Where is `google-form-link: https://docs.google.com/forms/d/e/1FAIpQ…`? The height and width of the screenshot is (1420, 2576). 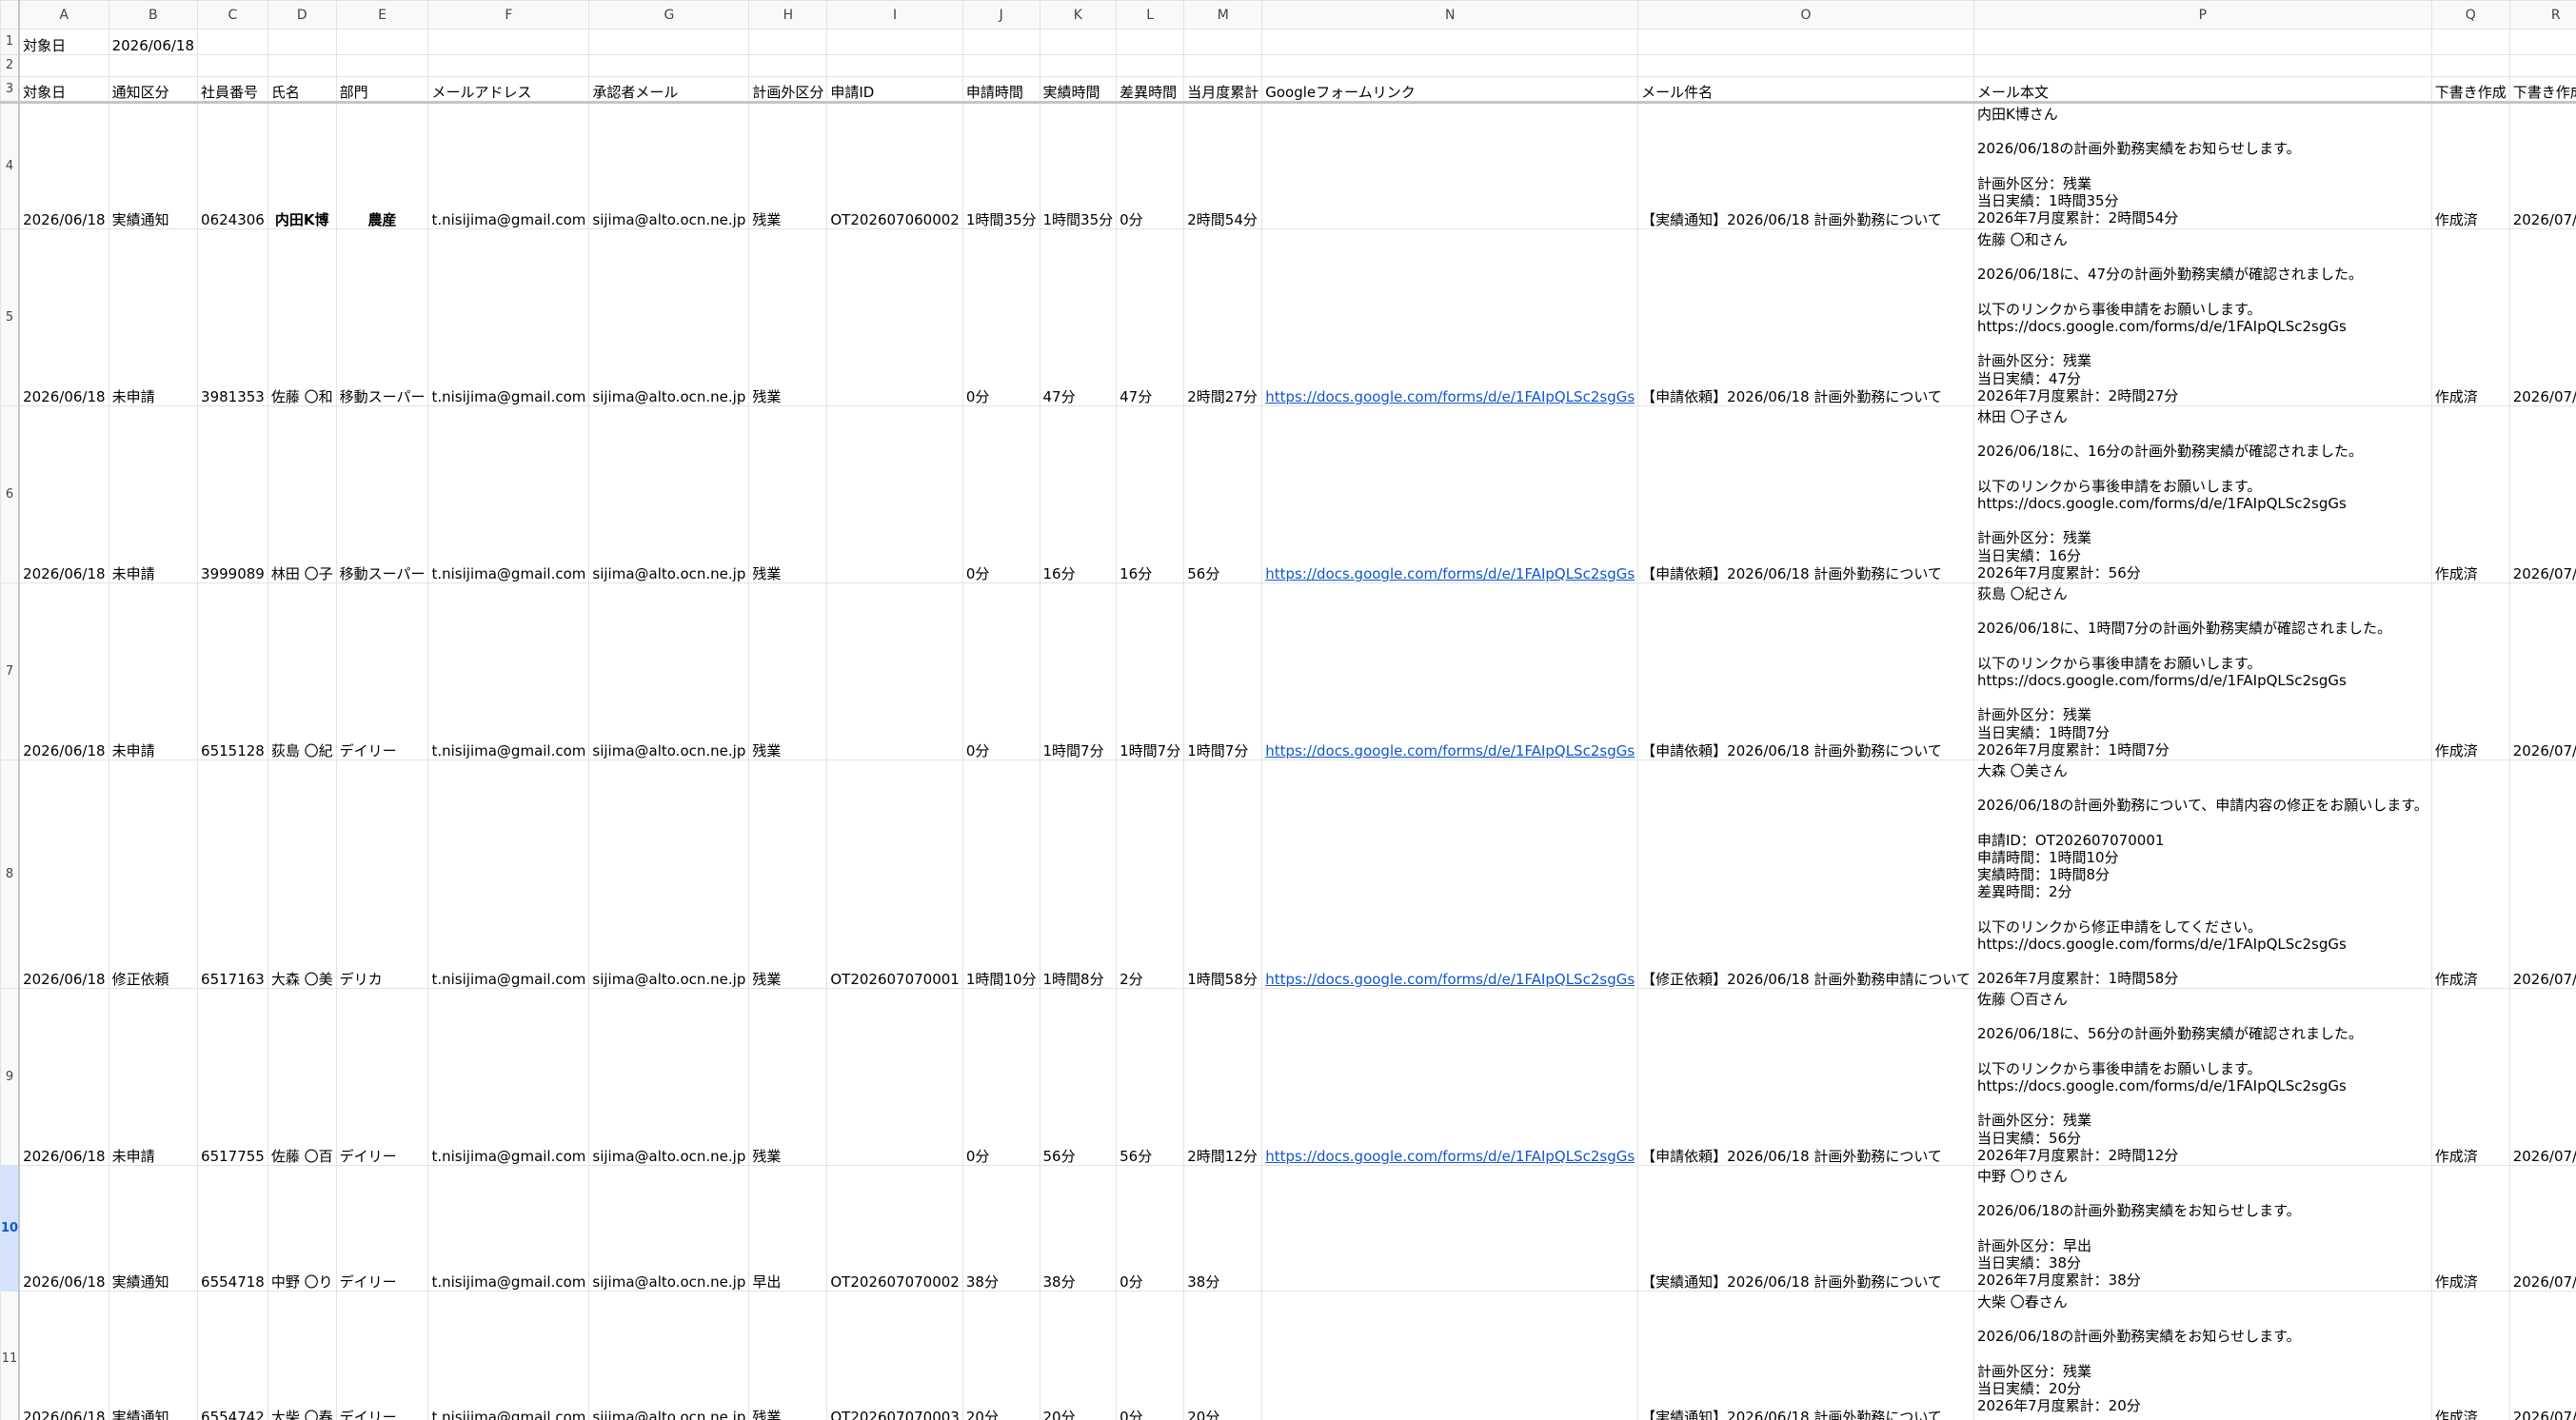 google-form-link: https://docs.google.com/forms/d/e/1FAIpQ… is located at coordinates (1450, 396).